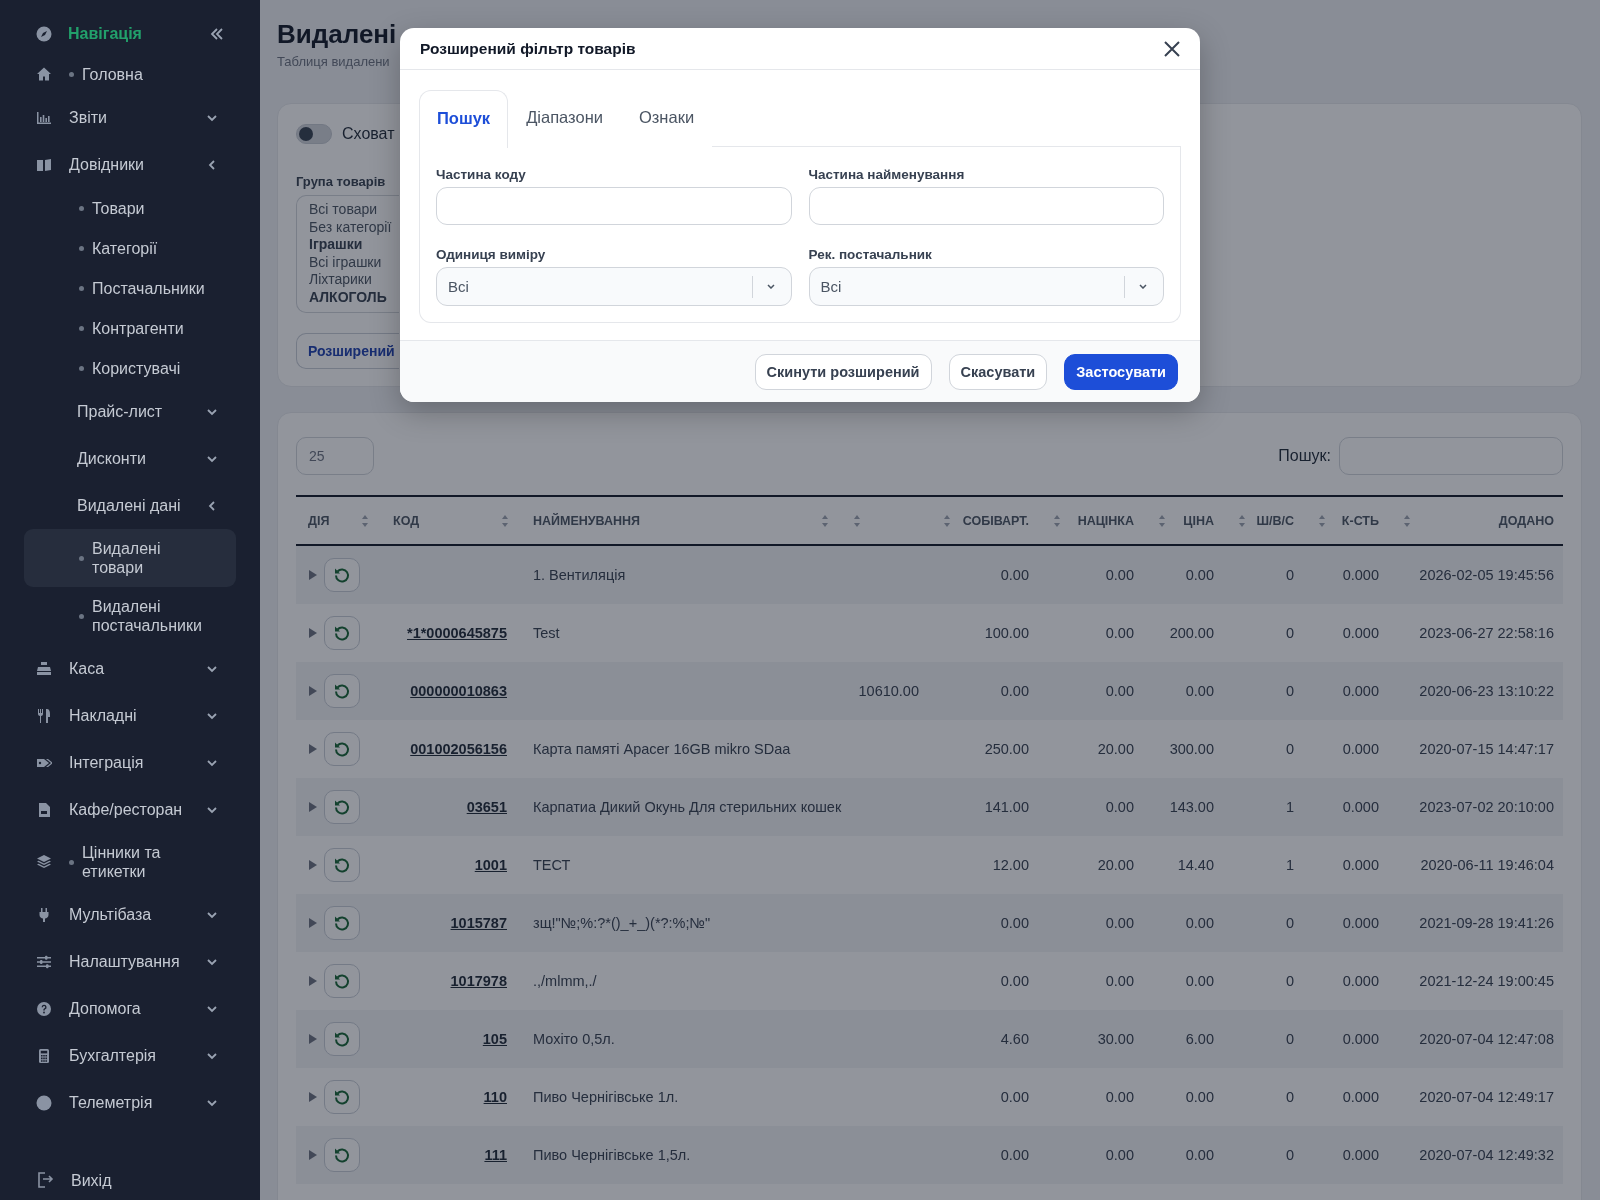  What do you see at coordinates (44, 117) in the screenshot?
I see `bar-chart-icon` at bounding box center [44, 117].